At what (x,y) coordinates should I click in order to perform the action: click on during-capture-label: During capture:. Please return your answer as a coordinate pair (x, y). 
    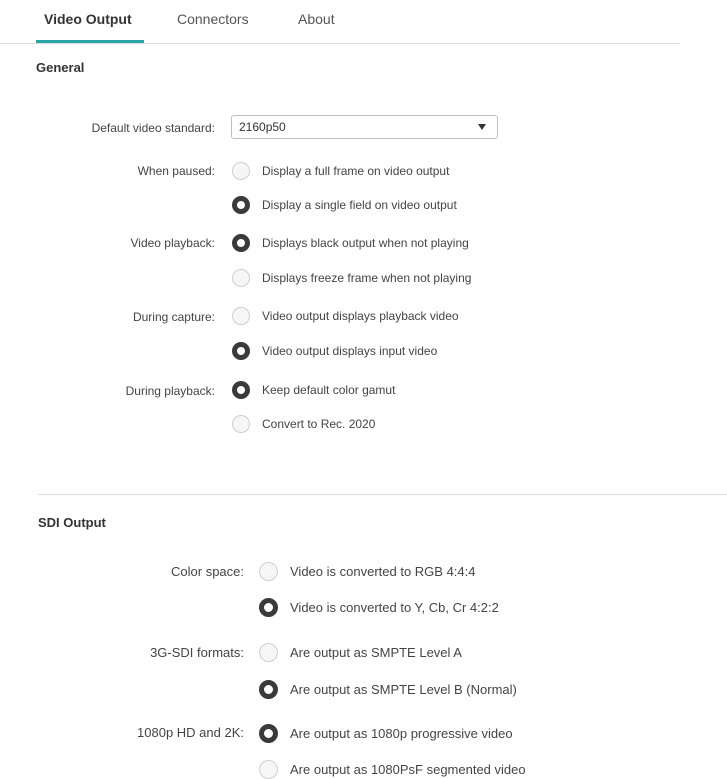
    Looking at the image, I should click on (173, 317).